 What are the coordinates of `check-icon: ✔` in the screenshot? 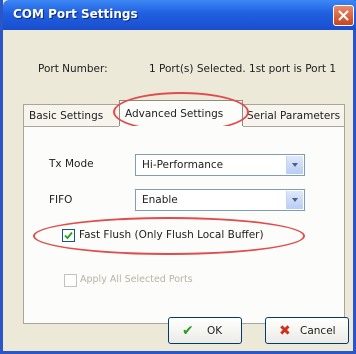 It's located at (188, 331).